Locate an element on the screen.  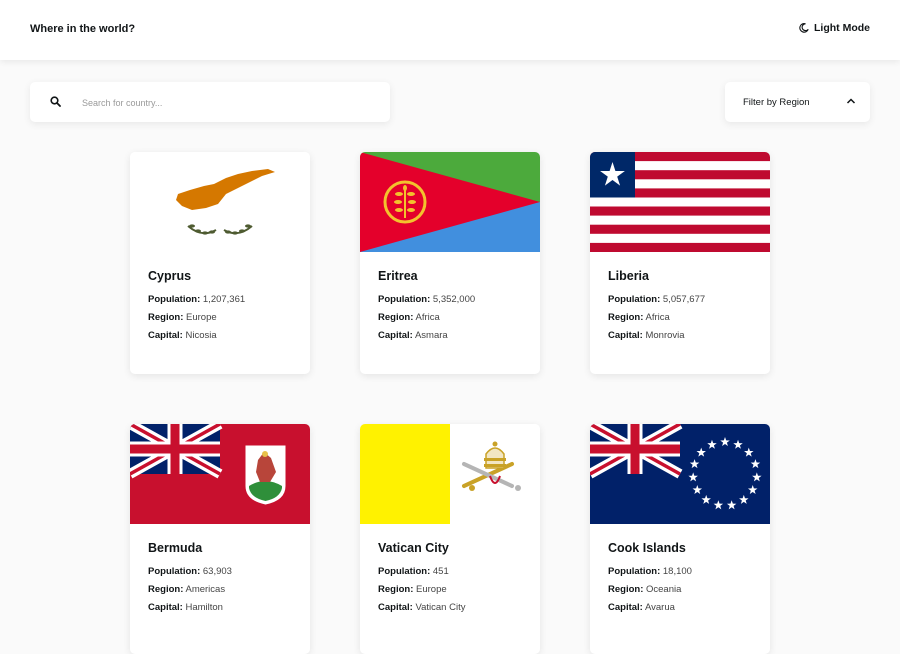
capital-value: Hamilton is located at coordinates (204, 607).